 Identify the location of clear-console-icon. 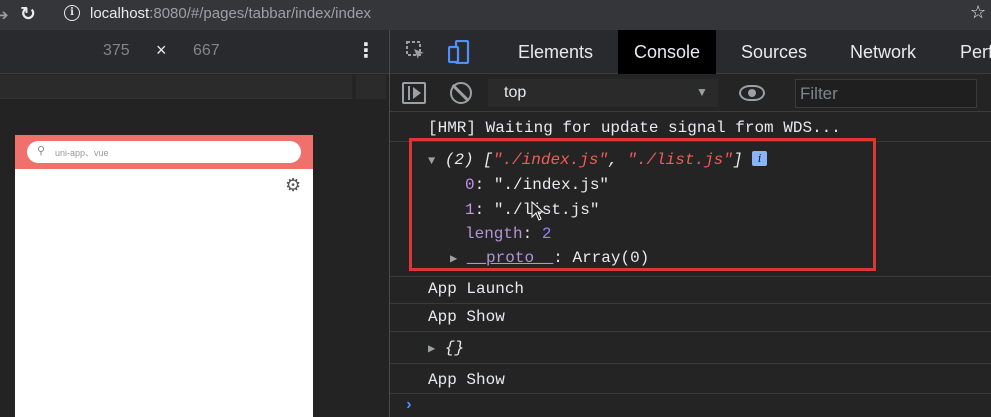
(461, 93).